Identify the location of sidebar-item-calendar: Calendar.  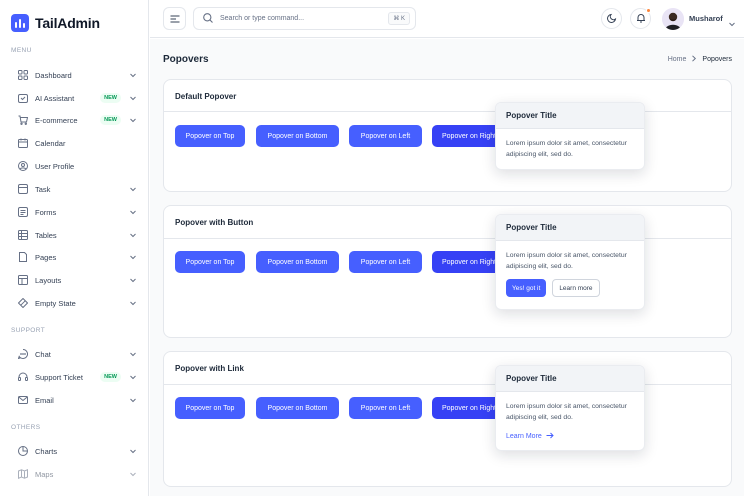
(74, 143).